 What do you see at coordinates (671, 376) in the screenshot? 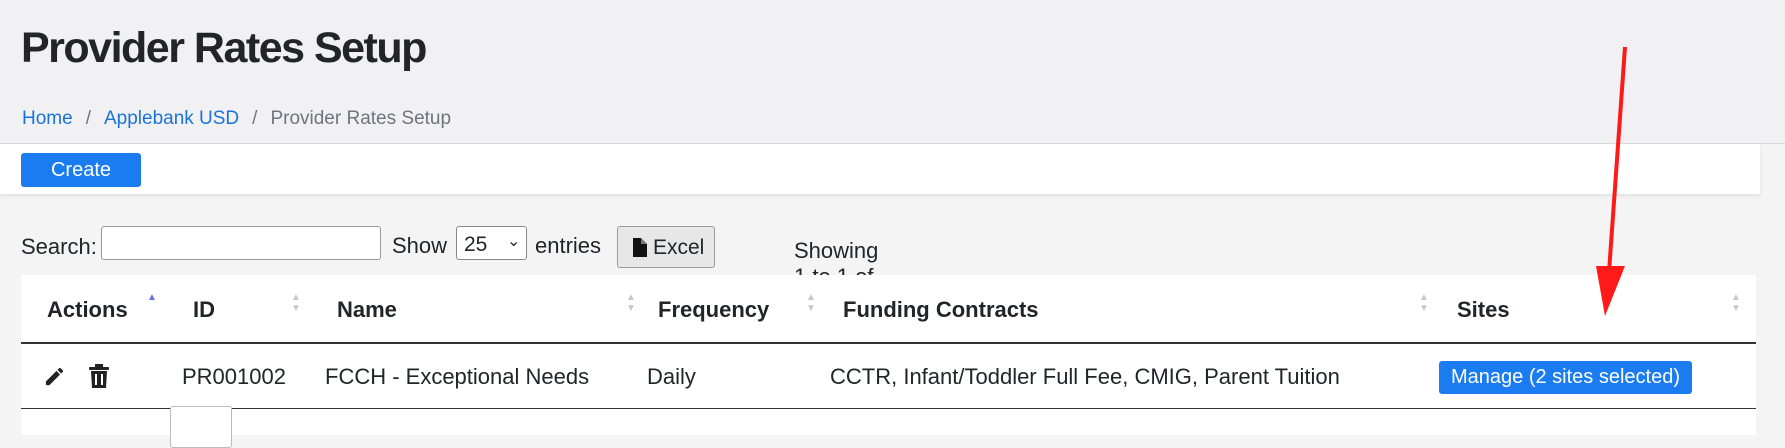
I see `row-frequency: Daily` at bounding box center [671, 376].